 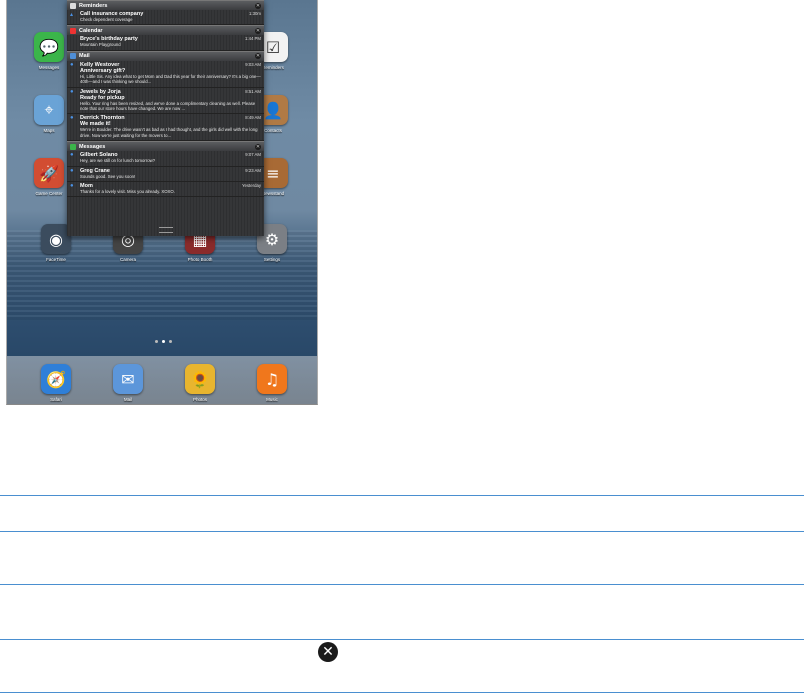 I want to click on notification-text: Mountain Playground, so click(x=100, y=45).